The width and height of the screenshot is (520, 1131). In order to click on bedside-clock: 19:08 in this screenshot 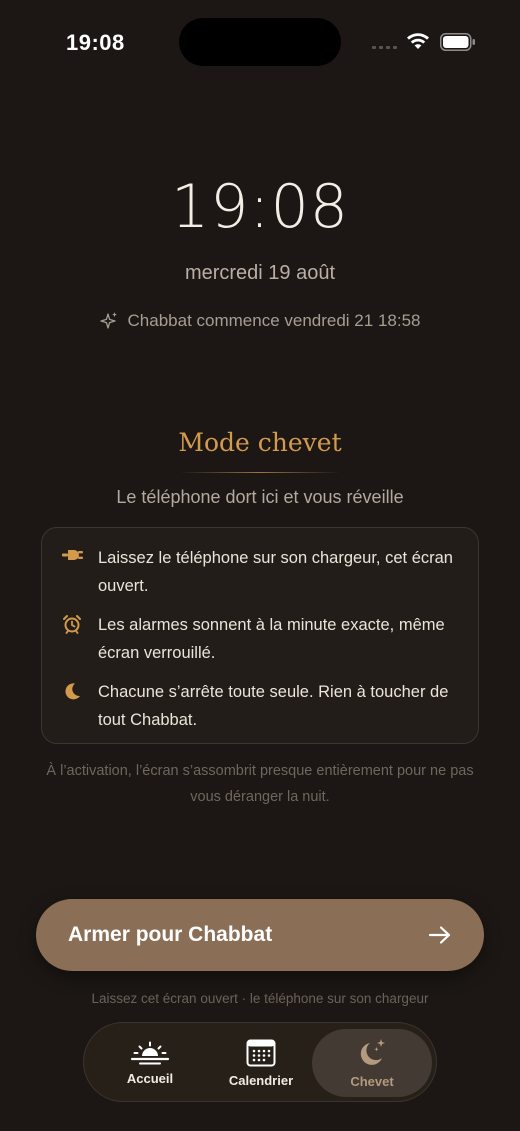, I will do `click(260, 207)`.